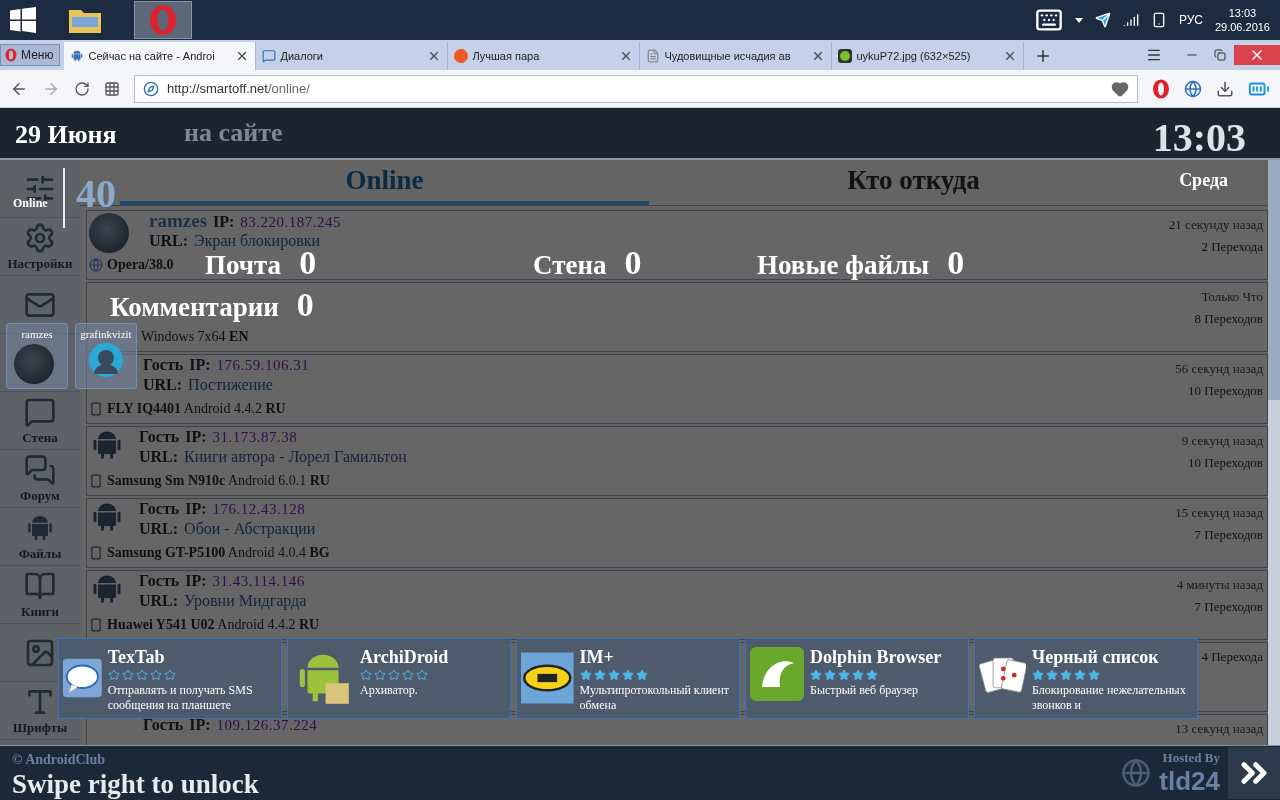  I want to click on windows-logo-icon, so click(23, 20).